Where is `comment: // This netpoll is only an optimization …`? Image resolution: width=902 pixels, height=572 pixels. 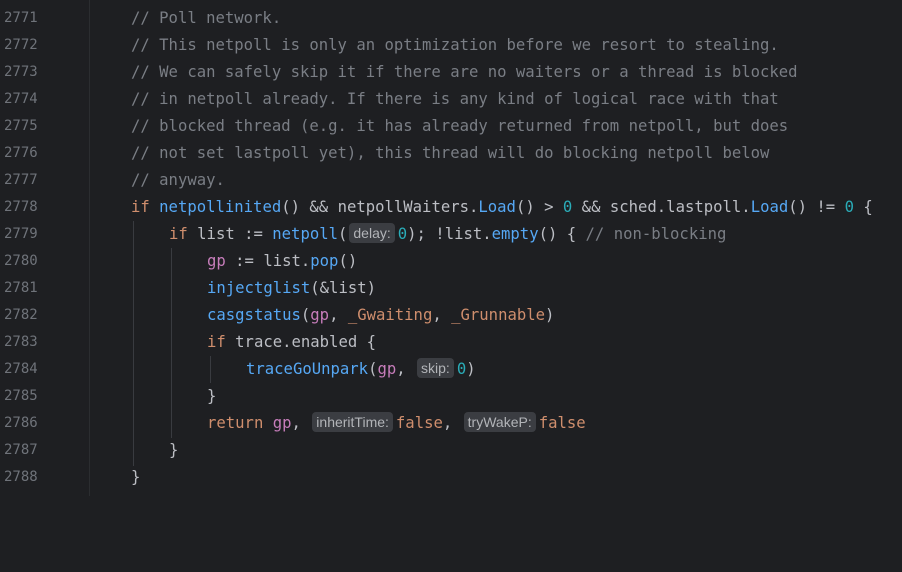 comment: // This netpoll is only an optimization … is located at coordinates (455, 45).